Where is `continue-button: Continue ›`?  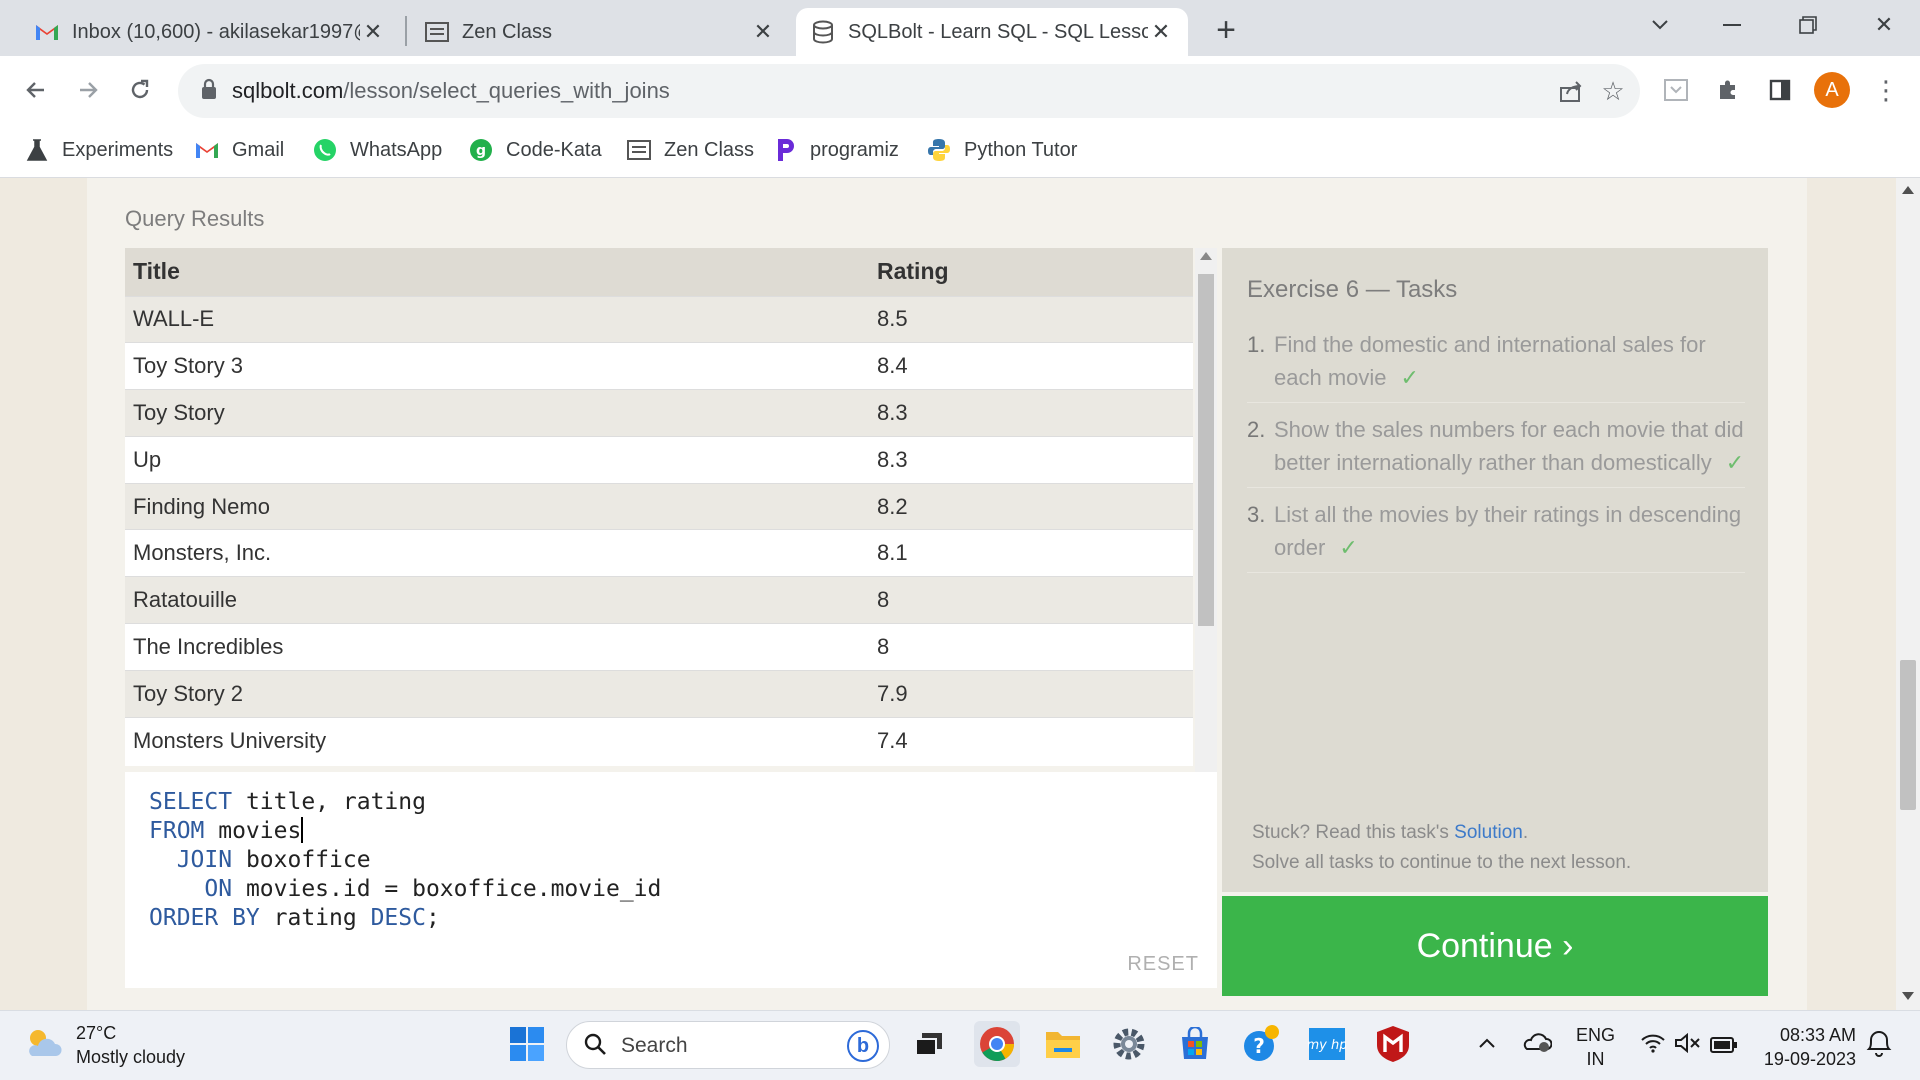 continue-button: Continue › is located at coordinates (1495, 946).